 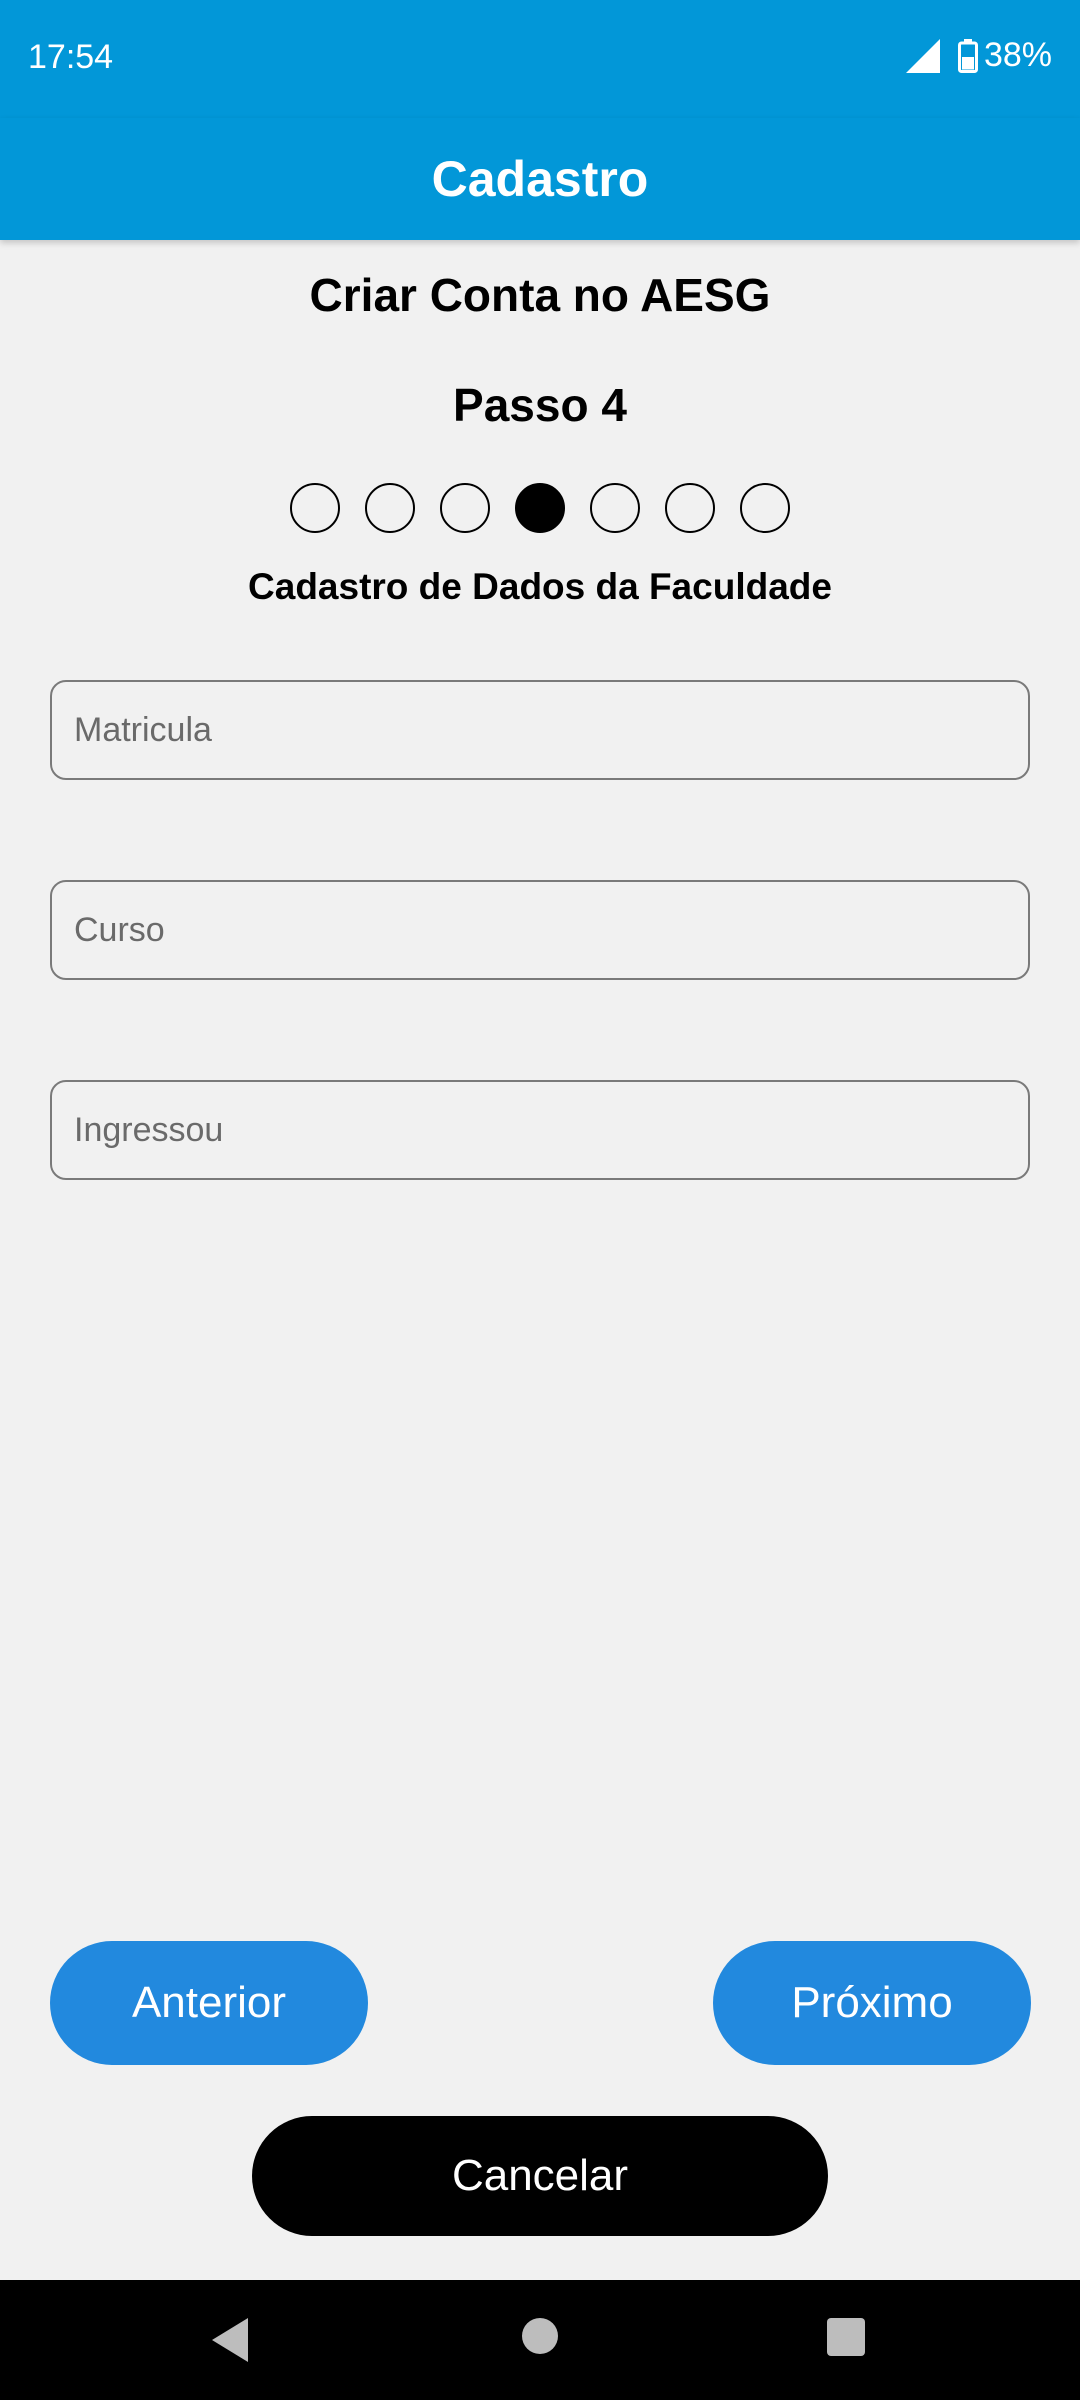 I want to click on page-heading: Criar Conta no AESG, so click(x=540, y=295).